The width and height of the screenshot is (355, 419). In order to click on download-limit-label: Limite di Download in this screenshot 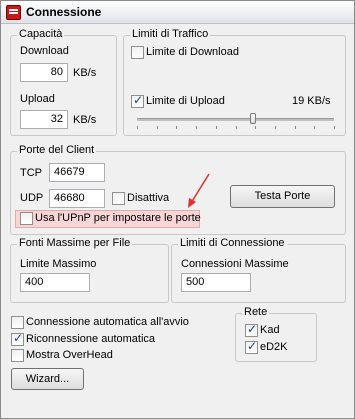, I will do `click(192, 52)`.